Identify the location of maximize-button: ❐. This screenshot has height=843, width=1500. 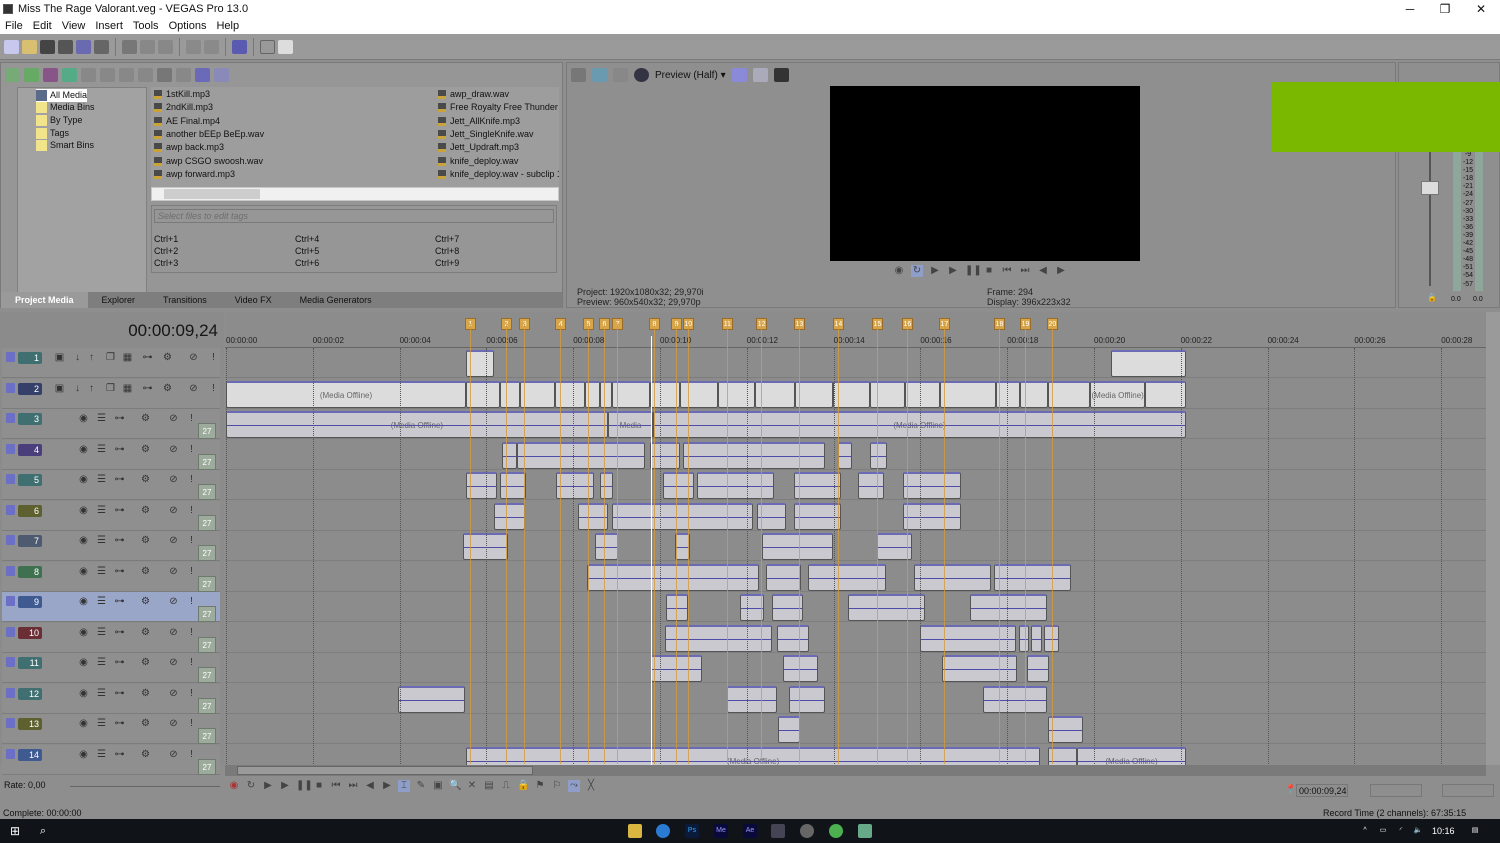
(1445, 9).